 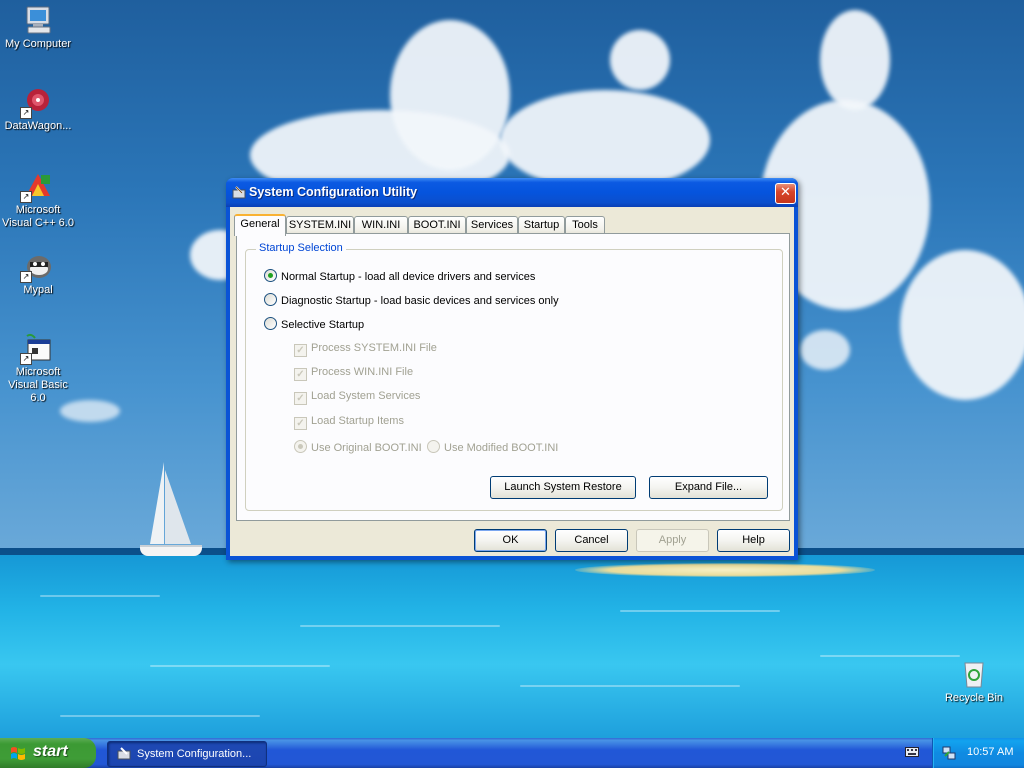 I want to click on desktop-icon-my-computer: My Computer, so click(x=38, y=27).